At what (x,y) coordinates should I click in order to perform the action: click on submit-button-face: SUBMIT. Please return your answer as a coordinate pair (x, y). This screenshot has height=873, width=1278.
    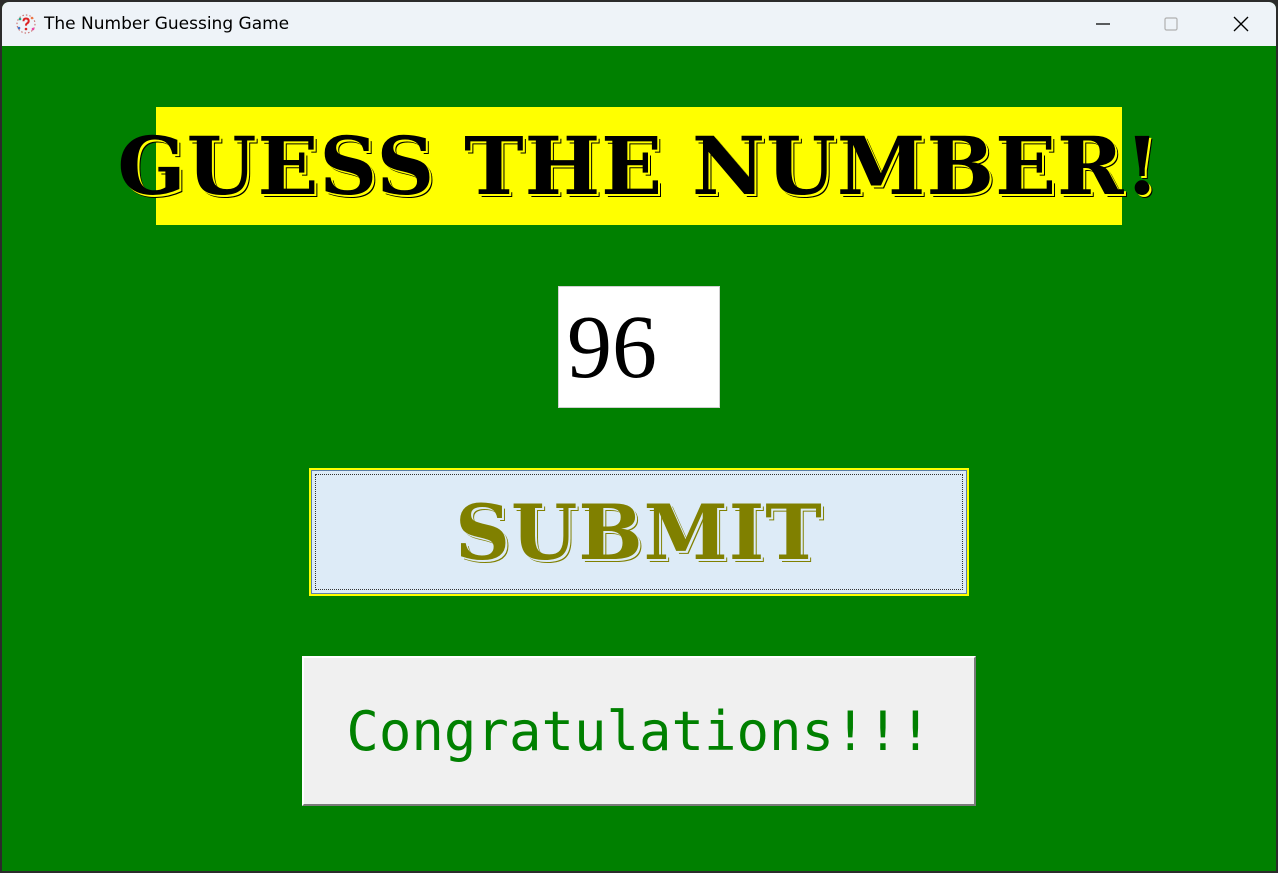
    Looking at the image, I should click on (639, 532).